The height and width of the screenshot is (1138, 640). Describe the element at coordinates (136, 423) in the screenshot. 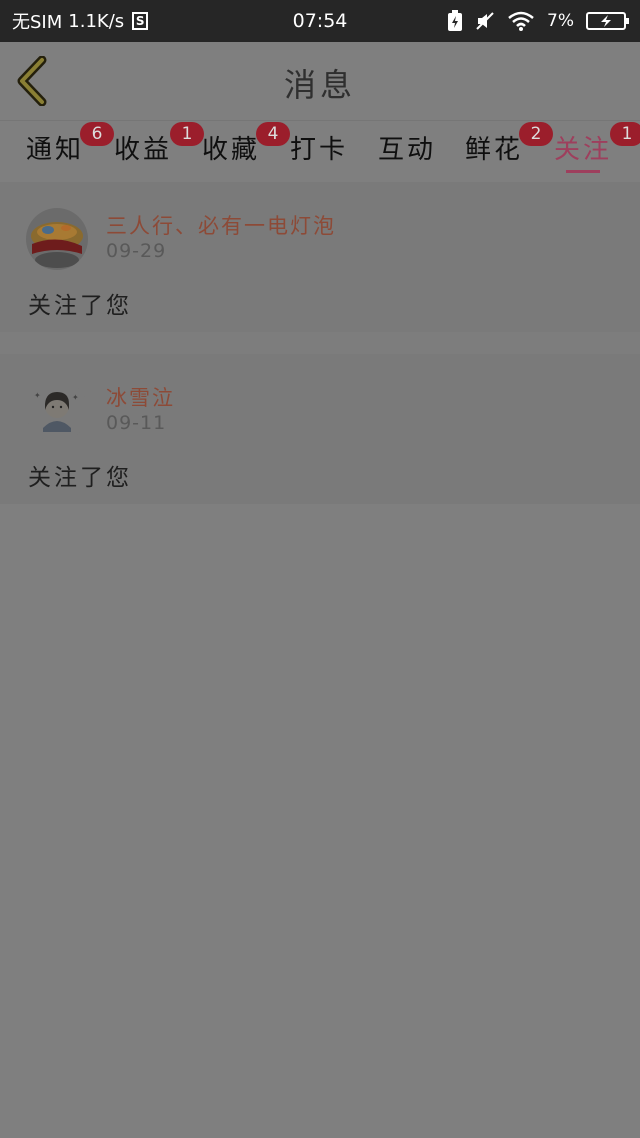

I see `message-date: 09-11` at that location.